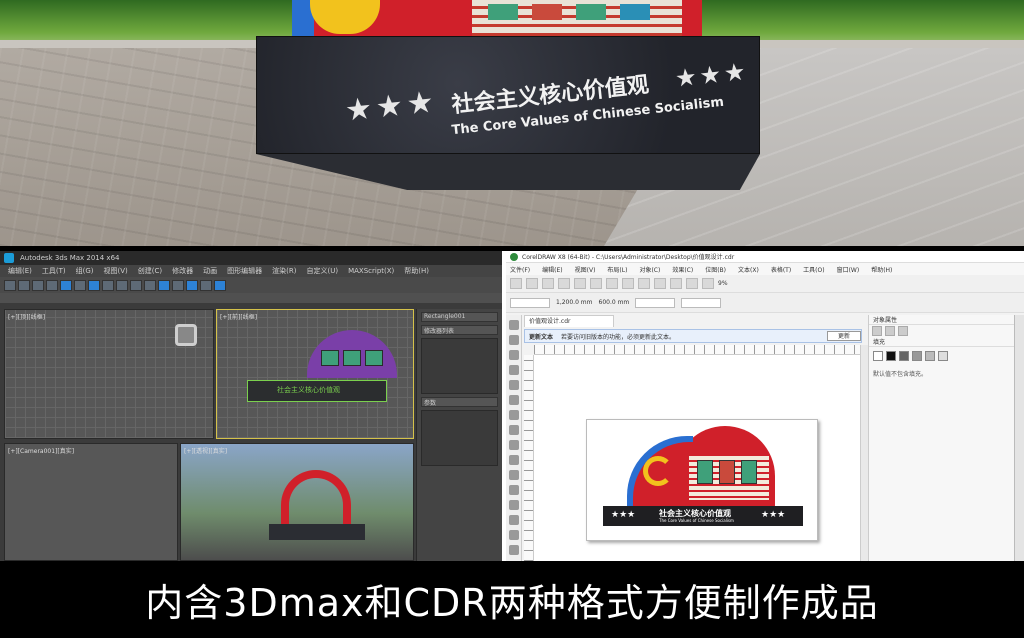 The image size is (1024, 638). I want to click on cdr-menu-item: 位图(B), so click(715, 269).